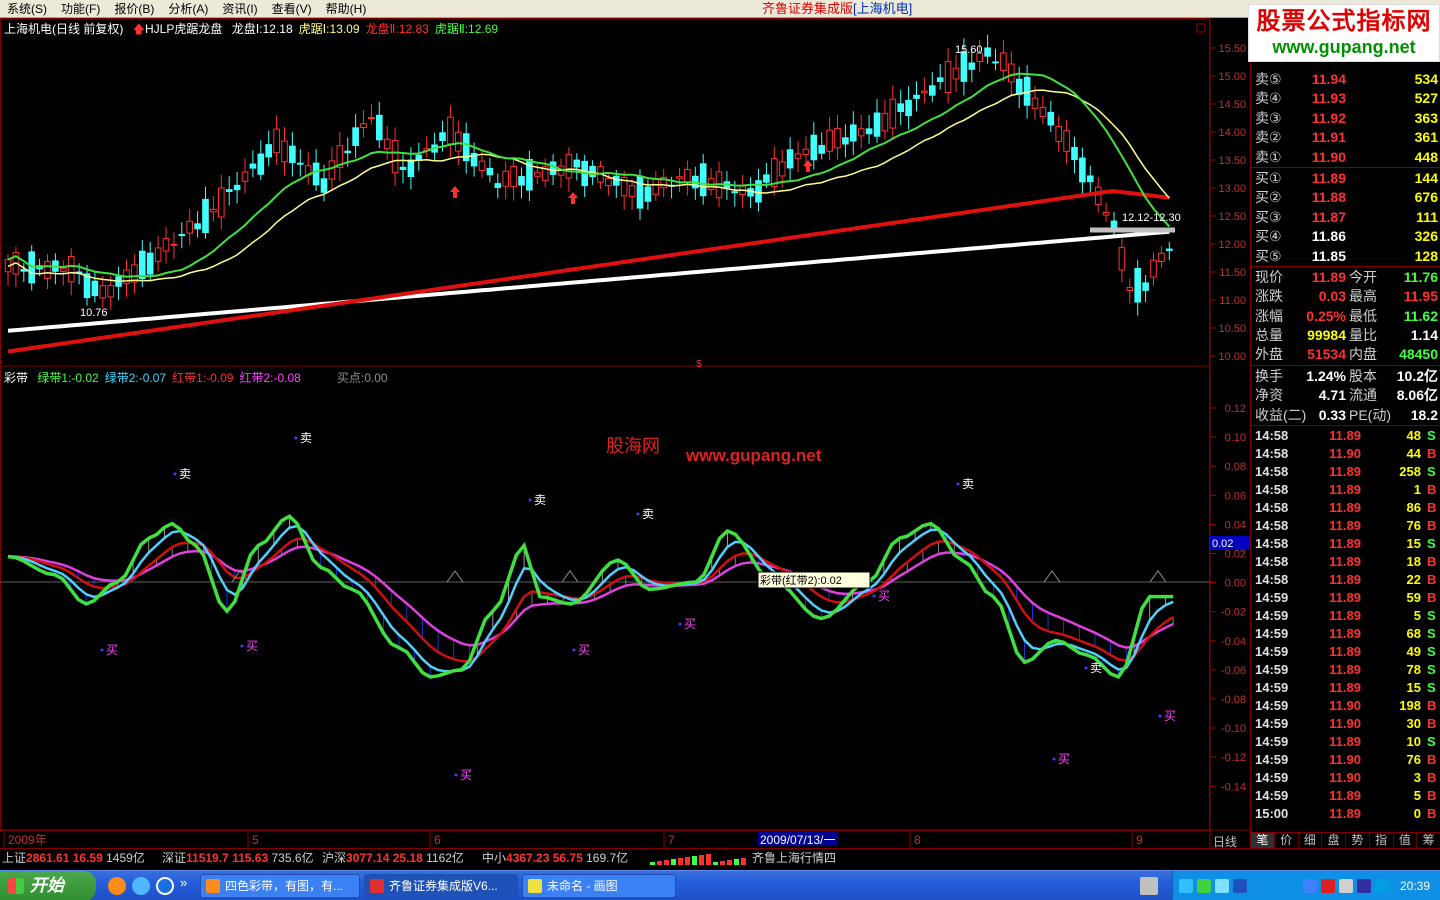 The height and width of the screenshot is (900, 1440). Describe the element at coordinates (117, 886) in the screenshot. I see `firefox-icon` at that location.